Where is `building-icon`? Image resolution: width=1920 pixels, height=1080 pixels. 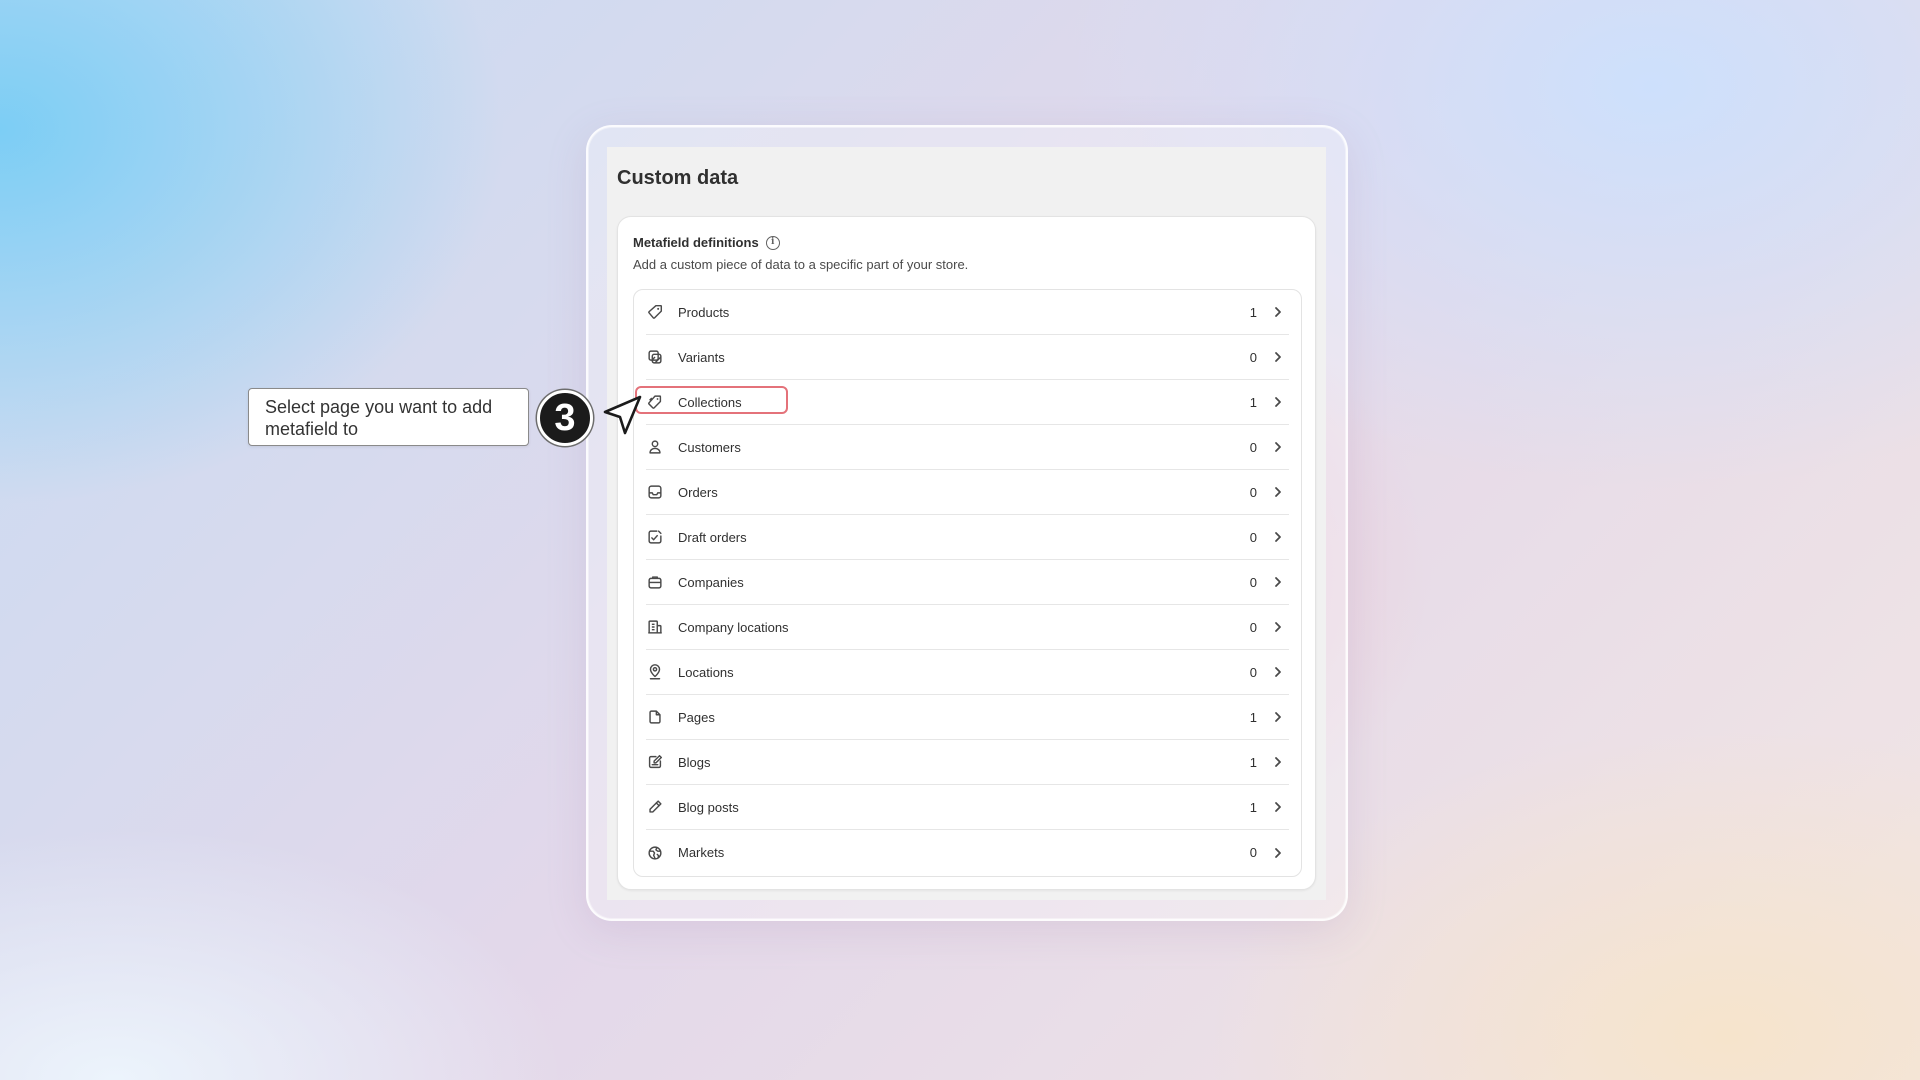 building-icon is located at coordinates (655, 627).